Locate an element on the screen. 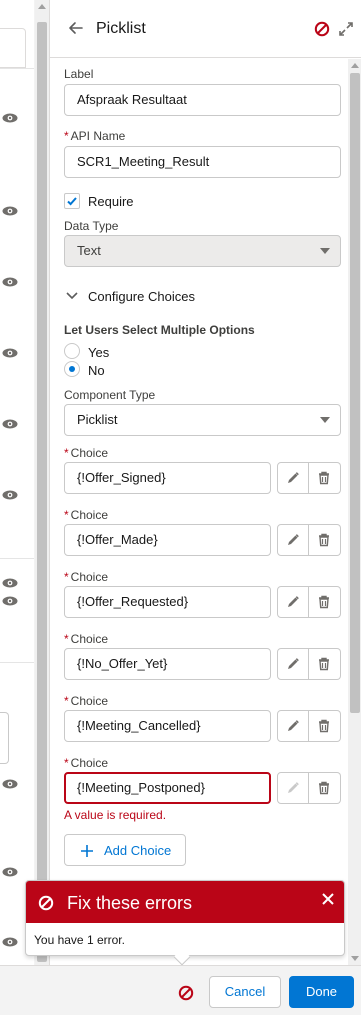  error-popover-message: You have 1 error. is located at coordinates (79, 940).